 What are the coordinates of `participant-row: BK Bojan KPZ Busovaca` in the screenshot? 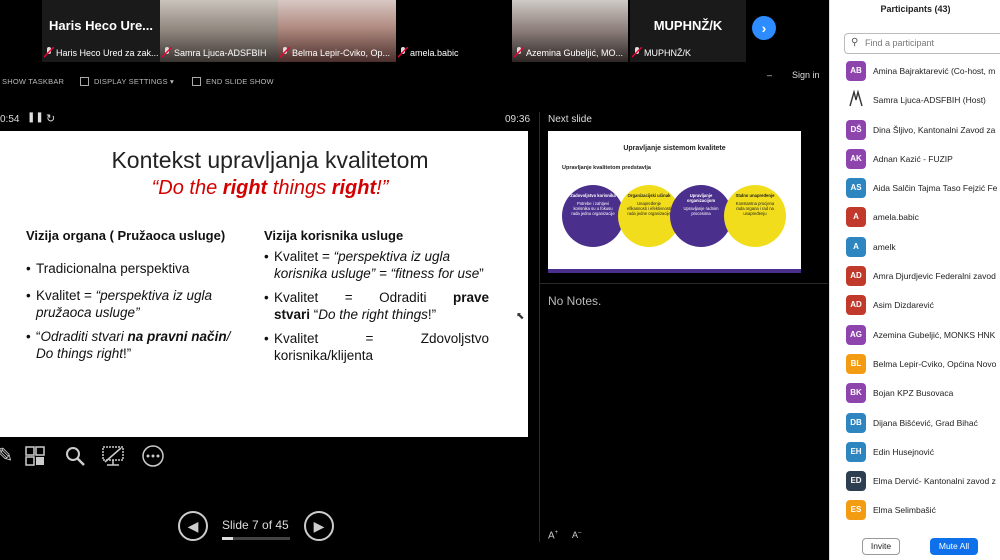 It's located at (915, 395).